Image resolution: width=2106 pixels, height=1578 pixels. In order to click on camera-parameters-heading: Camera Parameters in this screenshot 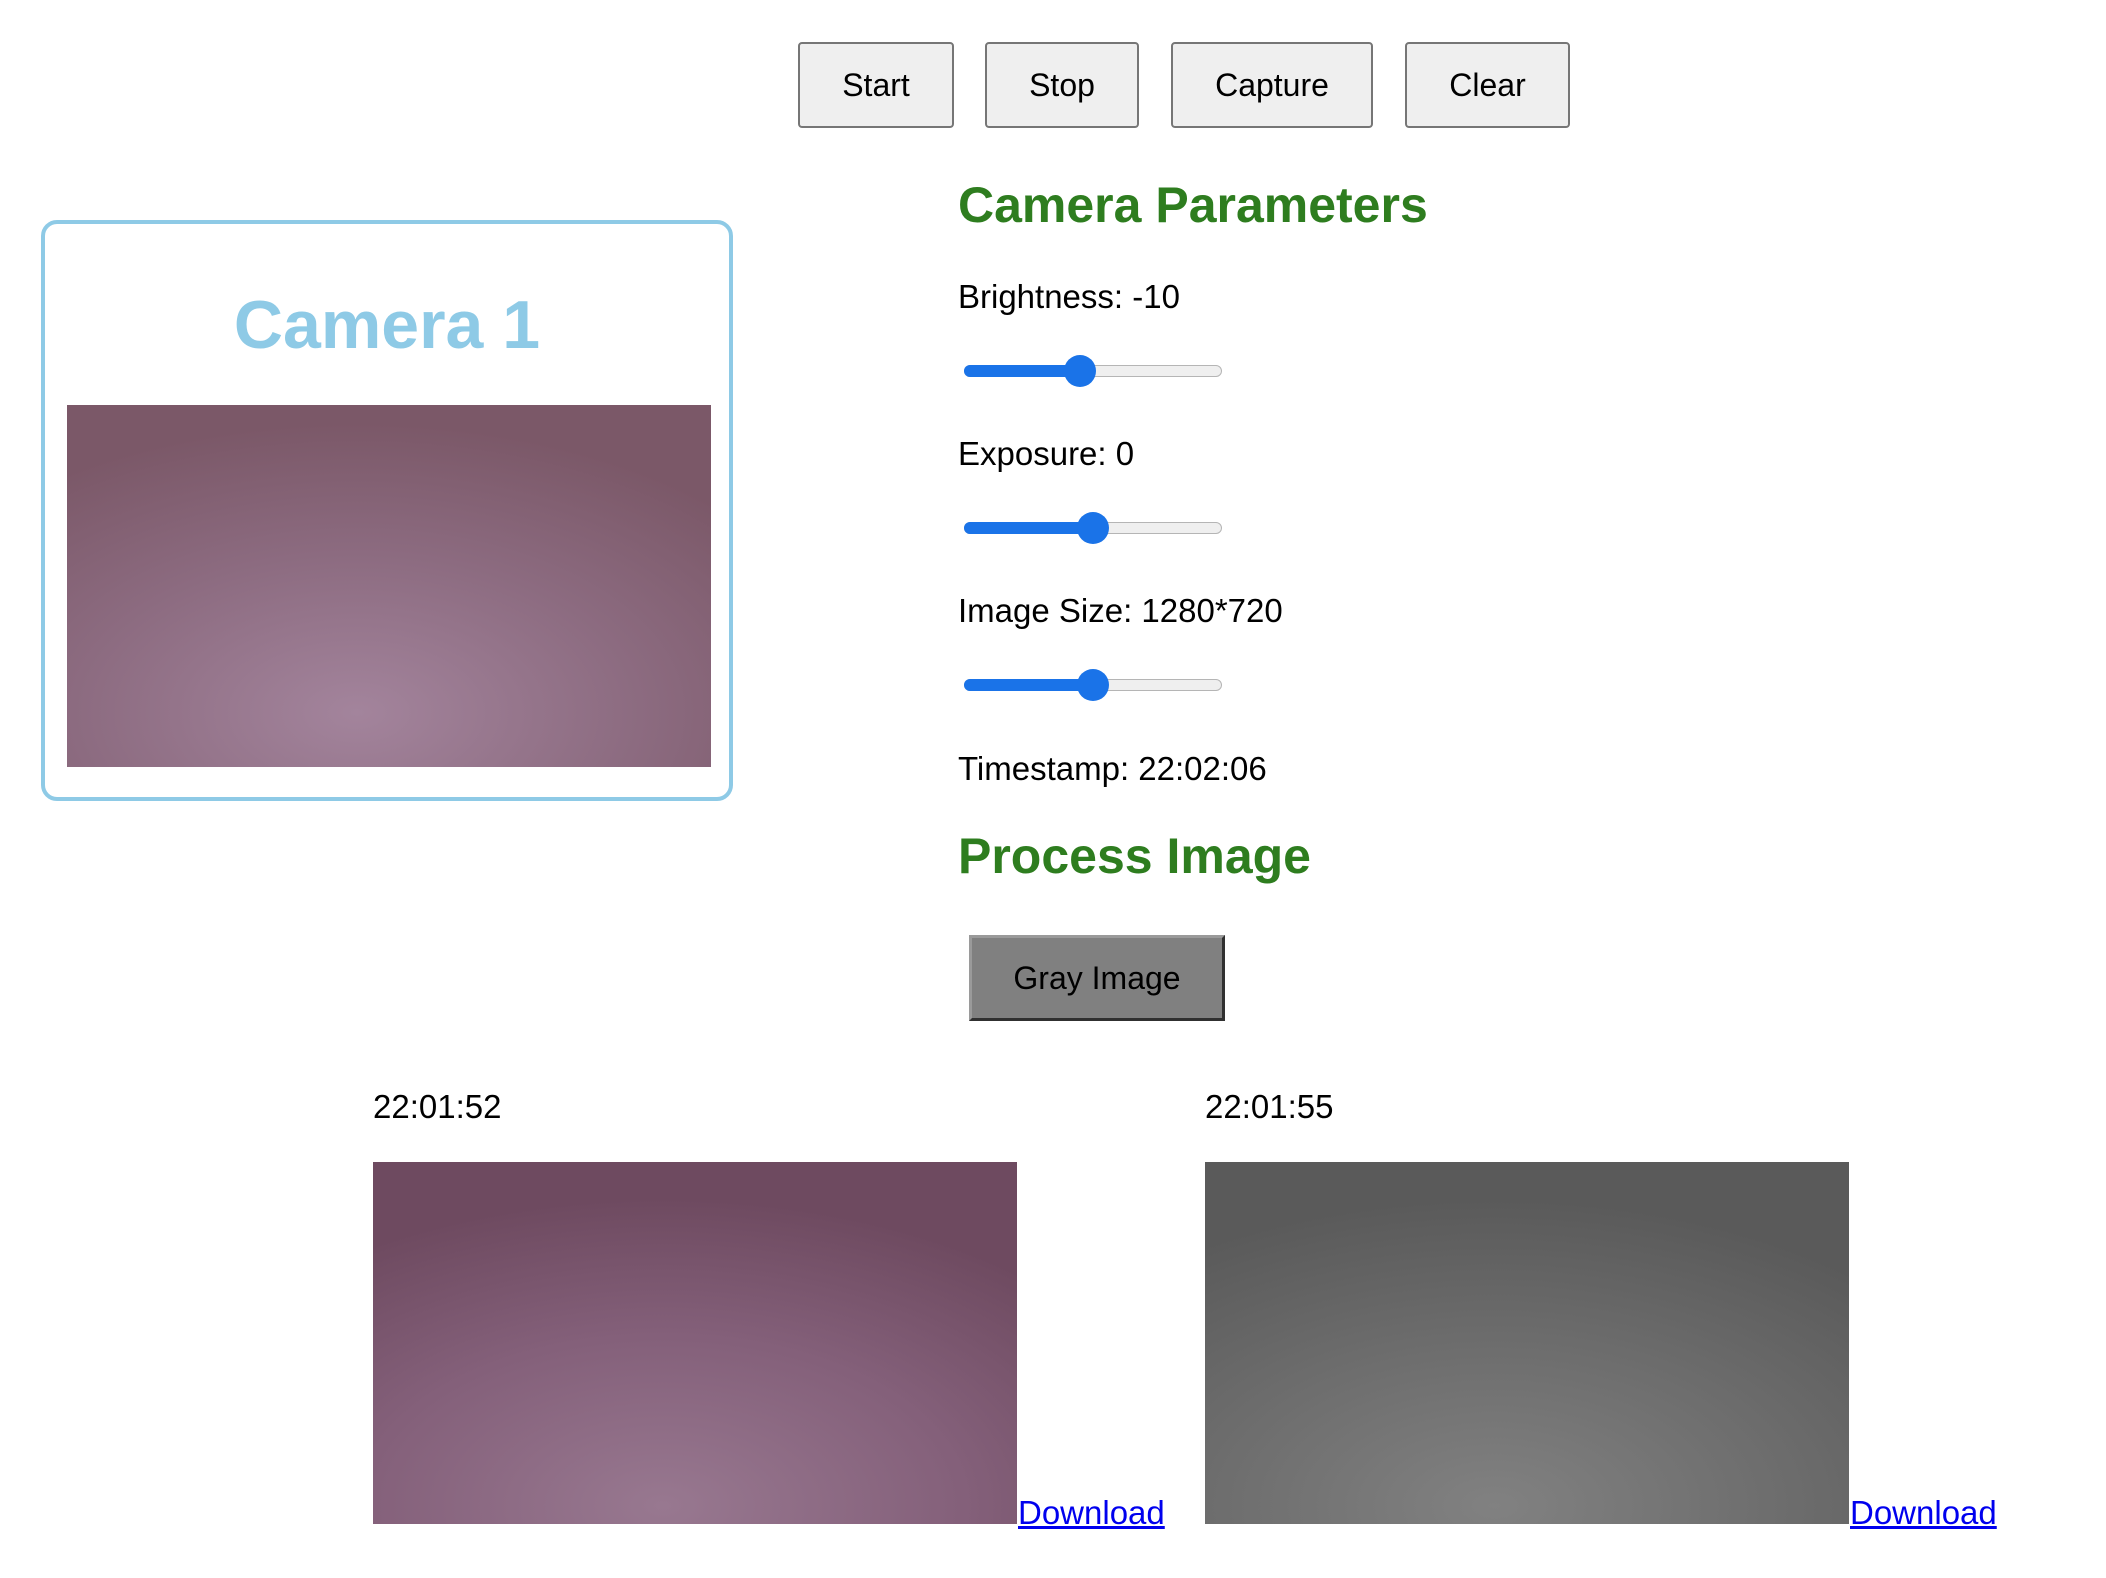, I will do `click(1193, 205)`.